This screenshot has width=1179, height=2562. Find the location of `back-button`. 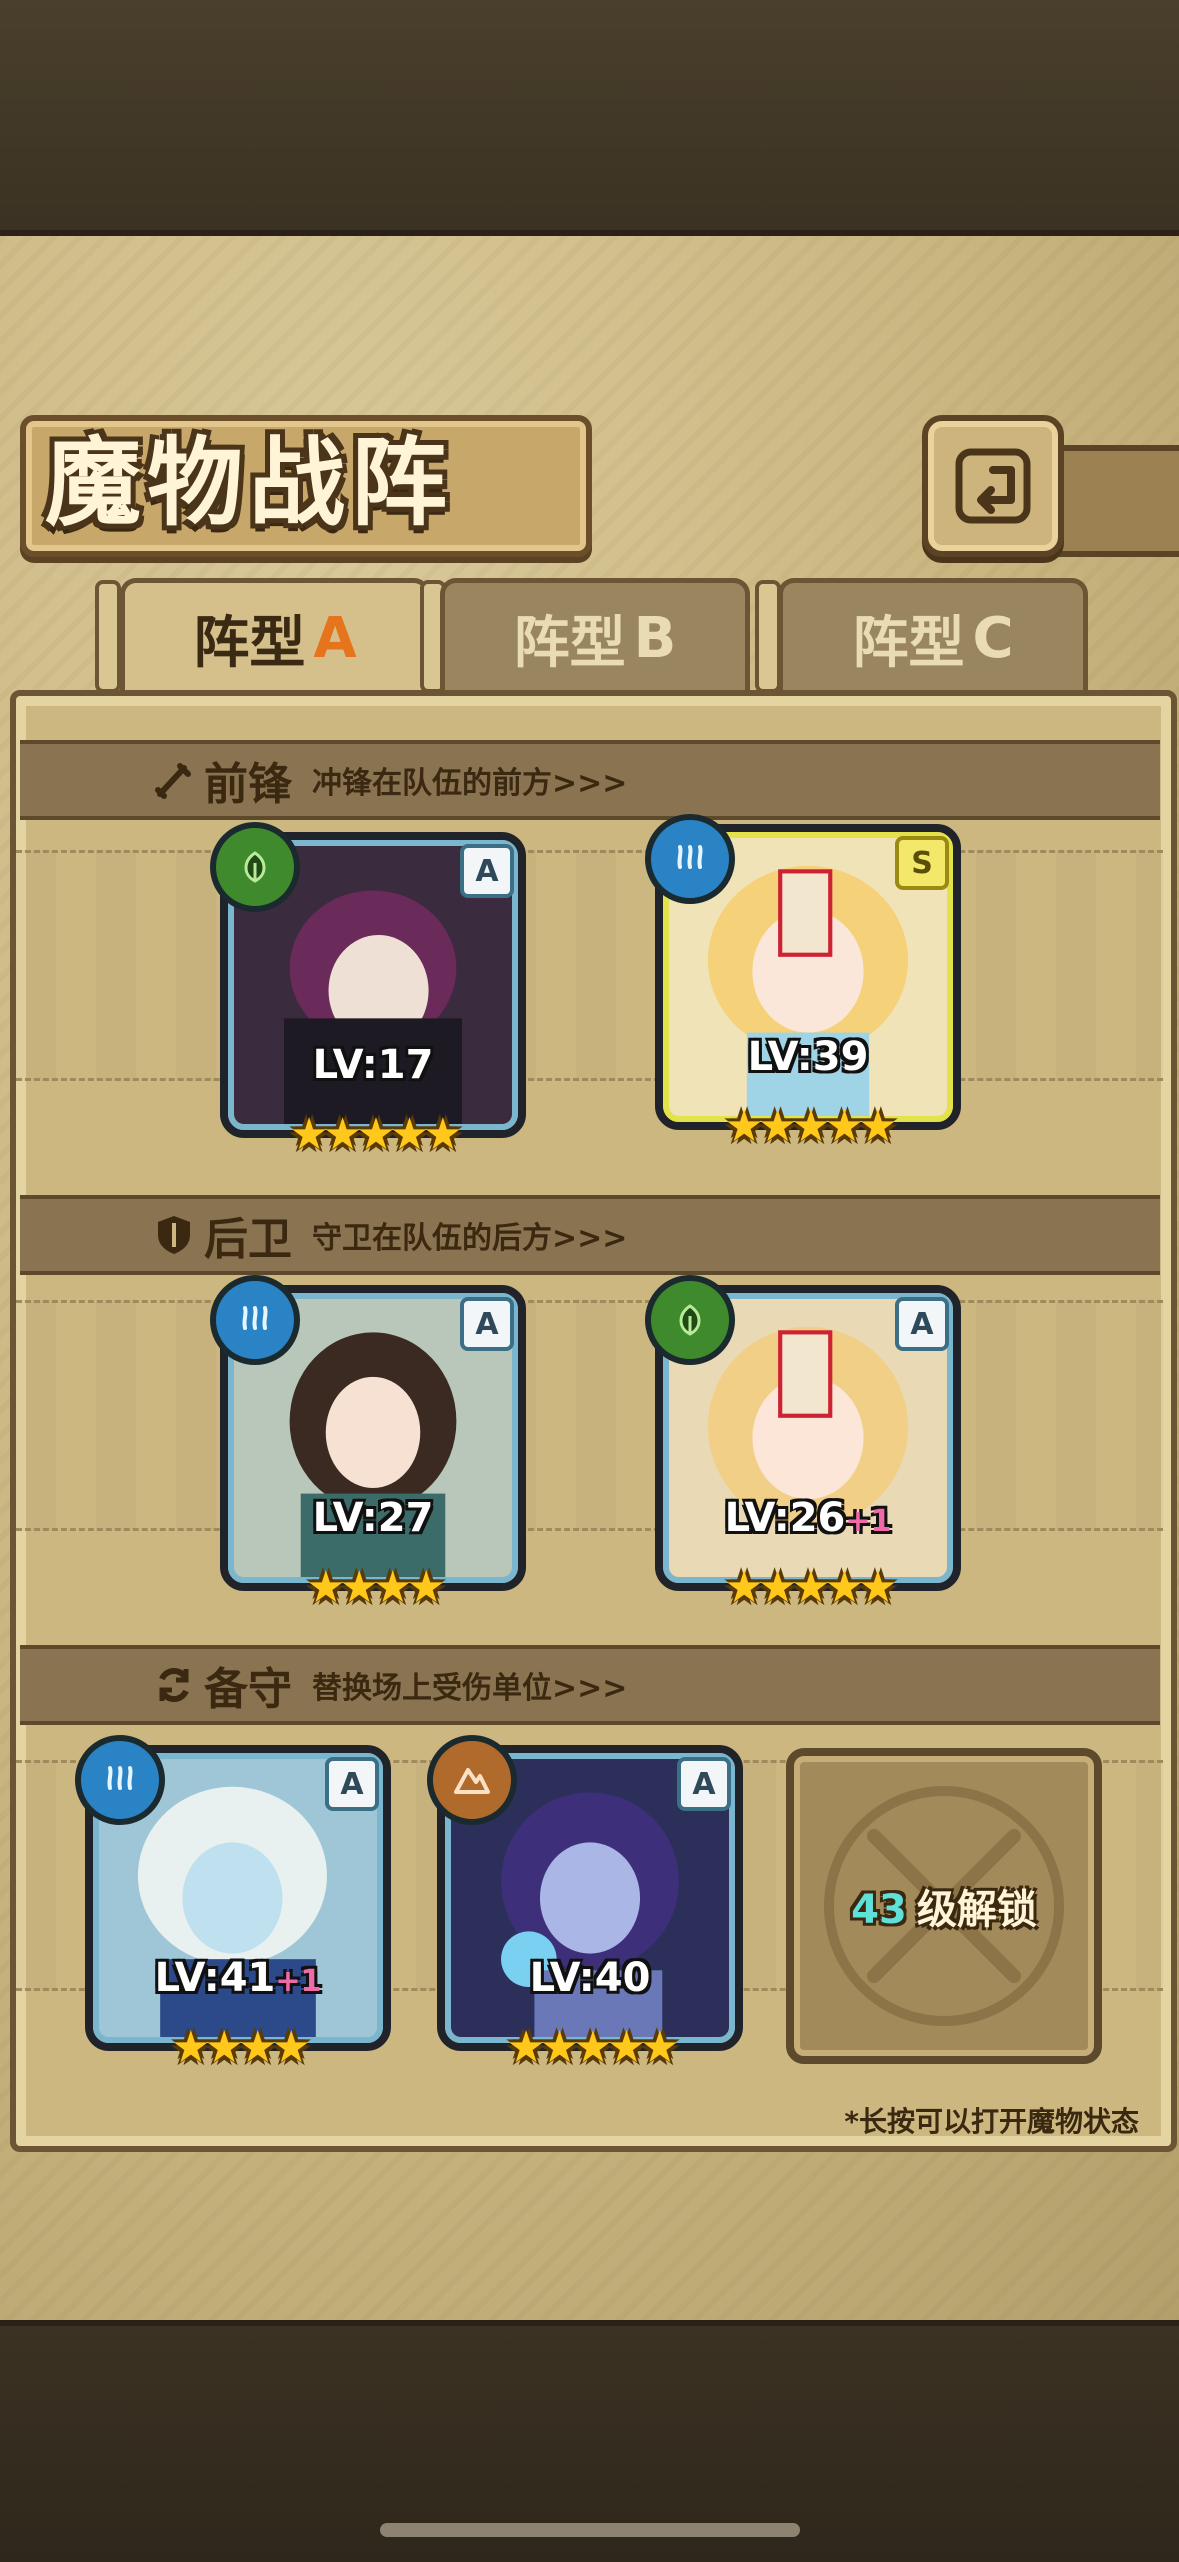

back-button is located at coordinates (993, 486).